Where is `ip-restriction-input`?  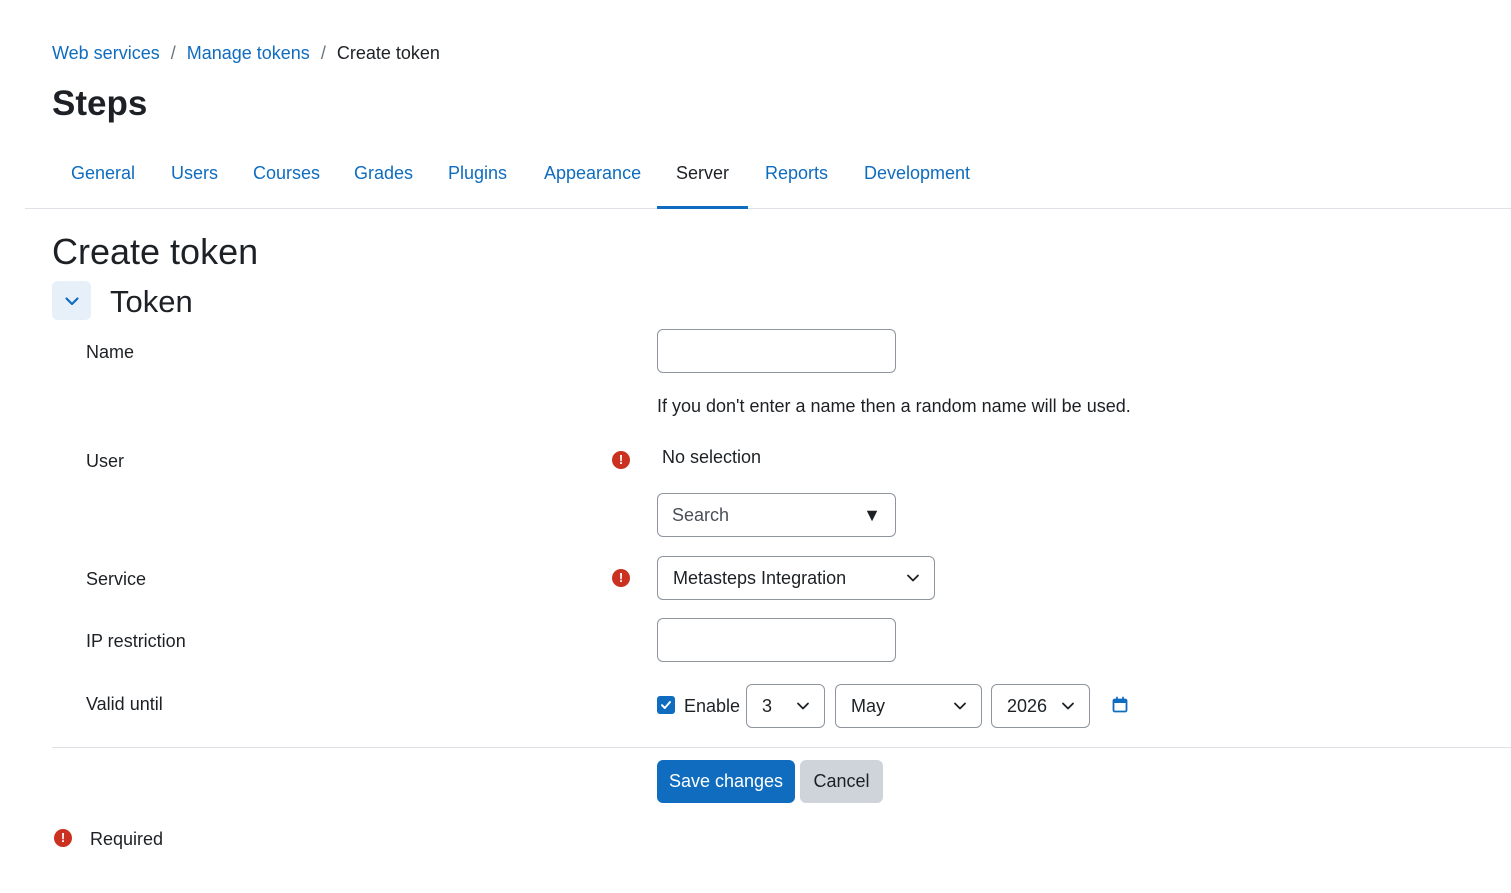
ip-restriction-input is located at coordinates (776, 640).